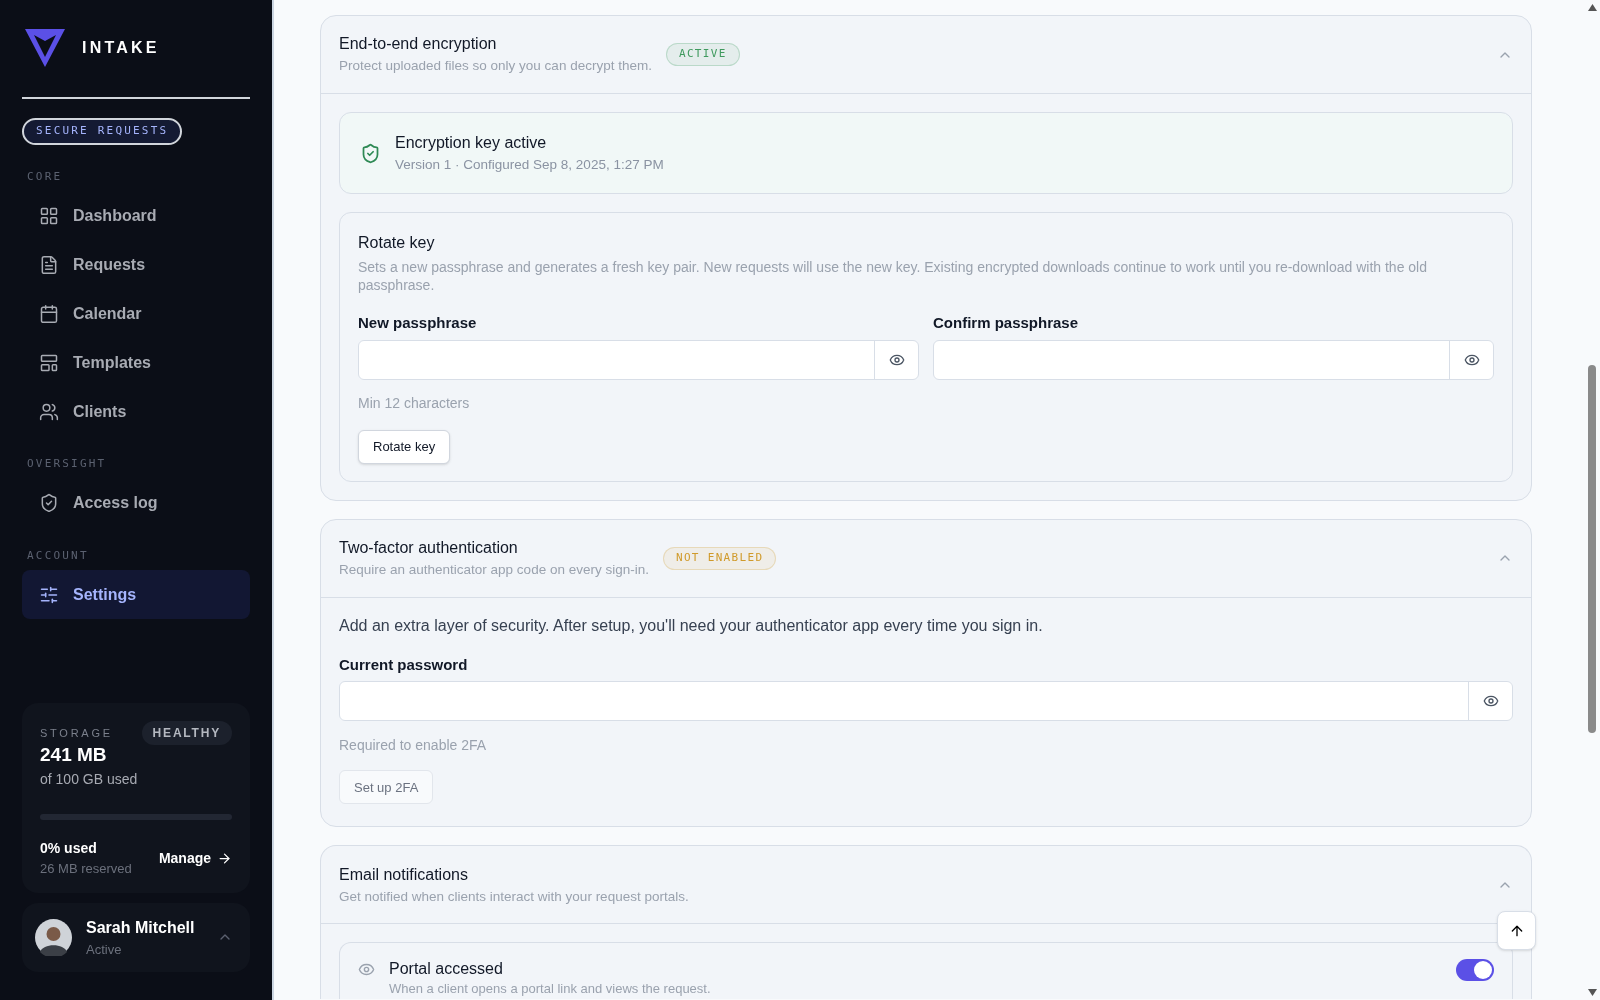 This screenshot has height=1000, width=1600. I want to click on section-description: Require an authenticator app code on every sign-in., so click(494, 570).